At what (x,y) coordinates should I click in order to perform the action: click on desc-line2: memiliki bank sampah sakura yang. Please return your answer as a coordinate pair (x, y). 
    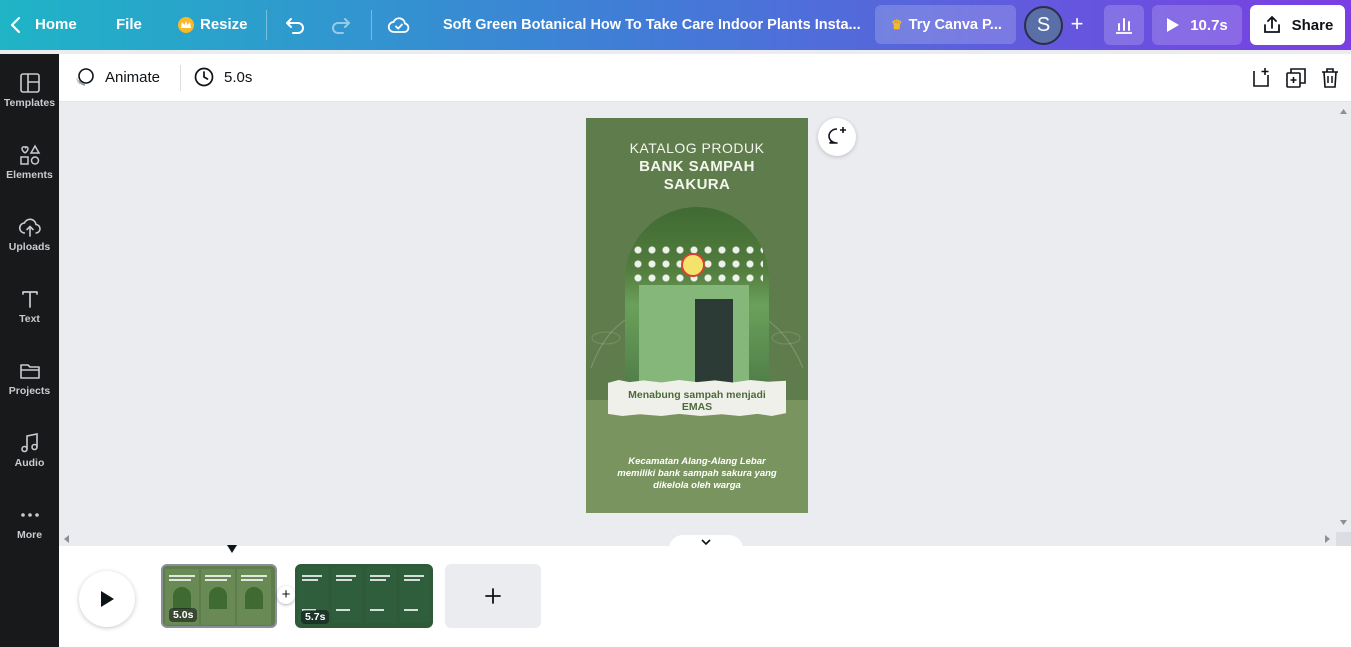
    Looking at the image, I should click on (697, 473).